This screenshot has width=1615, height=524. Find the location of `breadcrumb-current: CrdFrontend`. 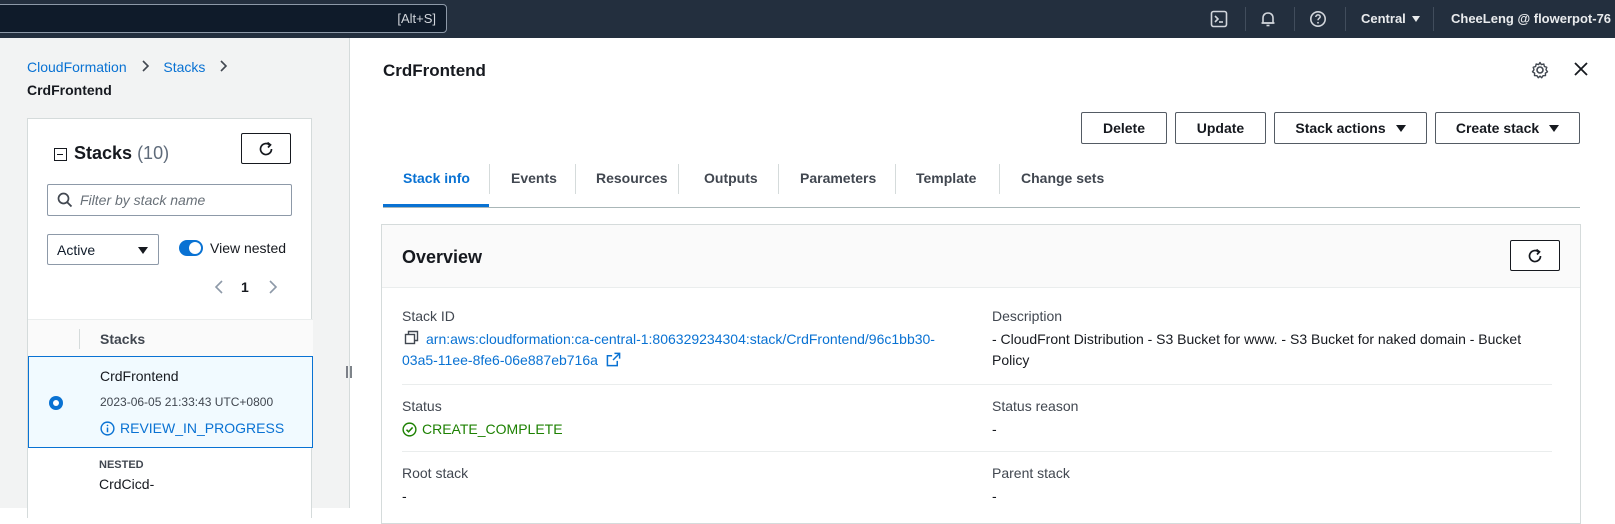

breadcrumb-current: CrdFrontend is located at coordinates (69, 90).